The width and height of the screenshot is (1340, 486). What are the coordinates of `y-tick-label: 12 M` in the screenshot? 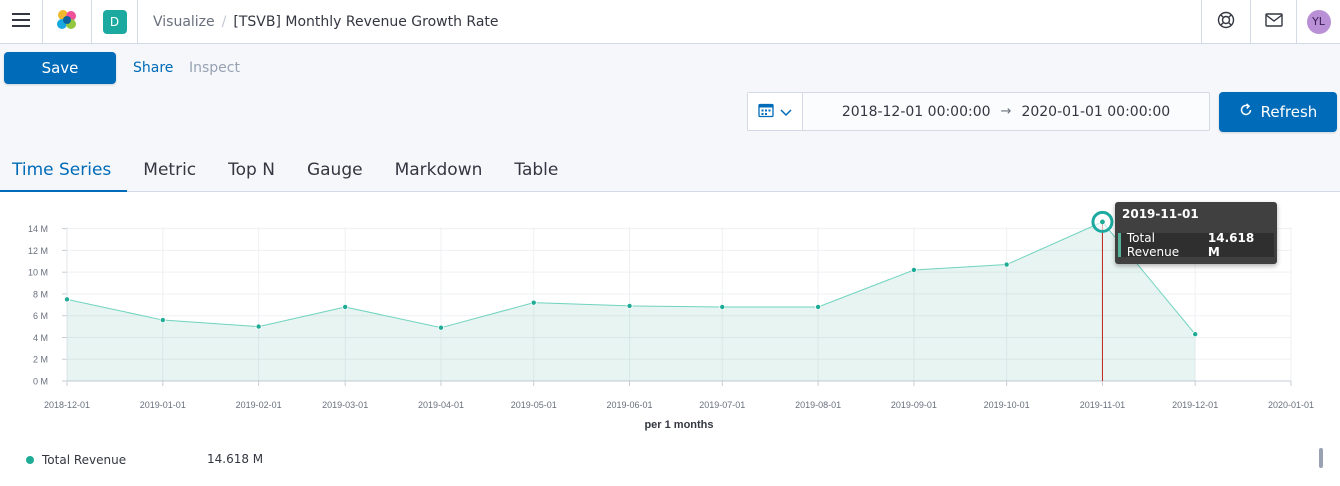 It's located at (38, 251).